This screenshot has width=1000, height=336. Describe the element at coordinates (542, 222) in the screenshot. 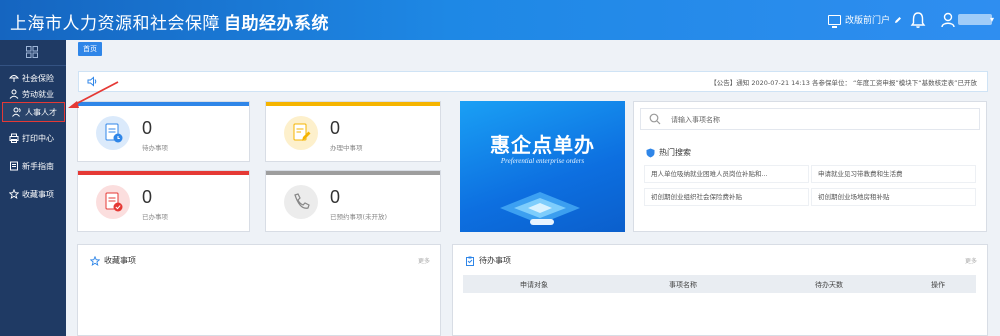

I see `banner-indicator` at that location.